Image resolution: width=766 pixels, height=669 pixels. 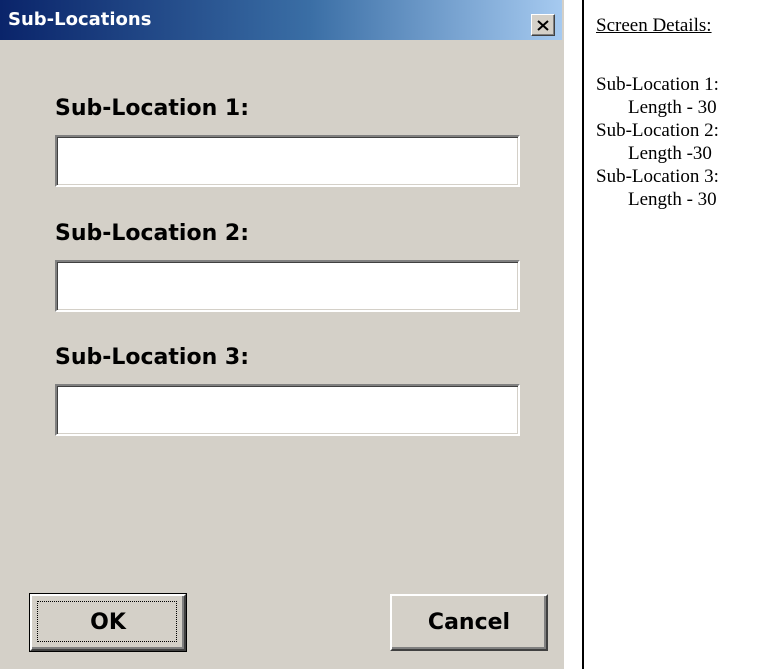 I want to click on close-button, so click(x=543, y=25).